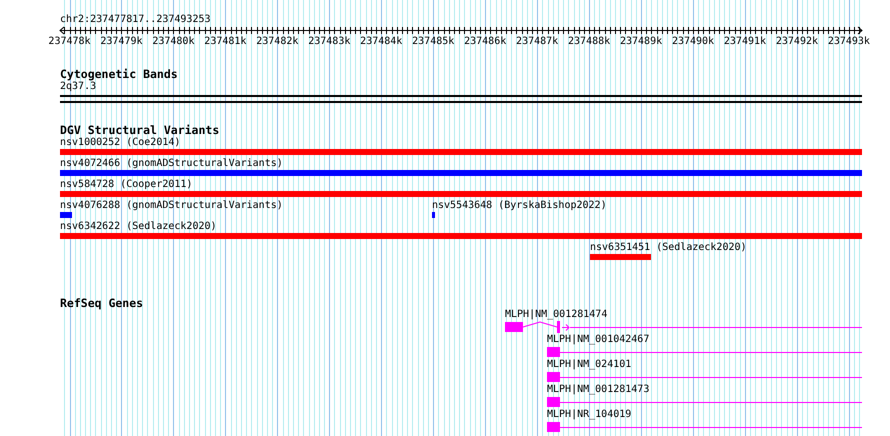  What do you see at coordinates (69, 42) in the screenshot?
I see `tick-label: 237478k` at bounding box center [69, 42].